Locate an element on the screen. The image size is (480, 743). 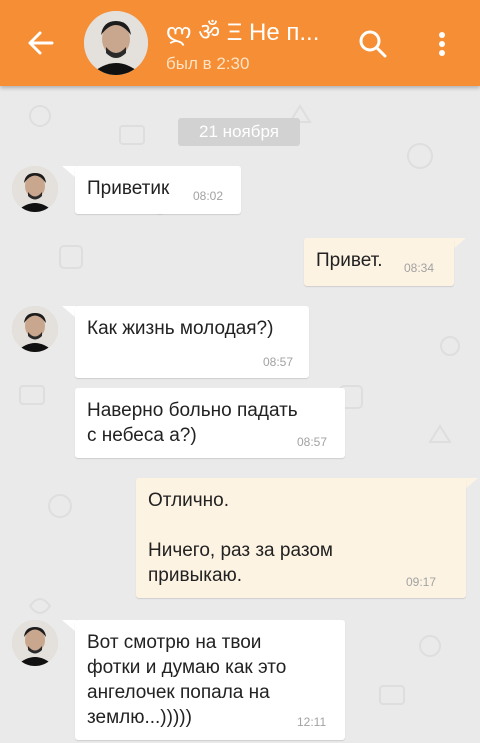
message-time: 09:17 is located at coordinates (421, 582).